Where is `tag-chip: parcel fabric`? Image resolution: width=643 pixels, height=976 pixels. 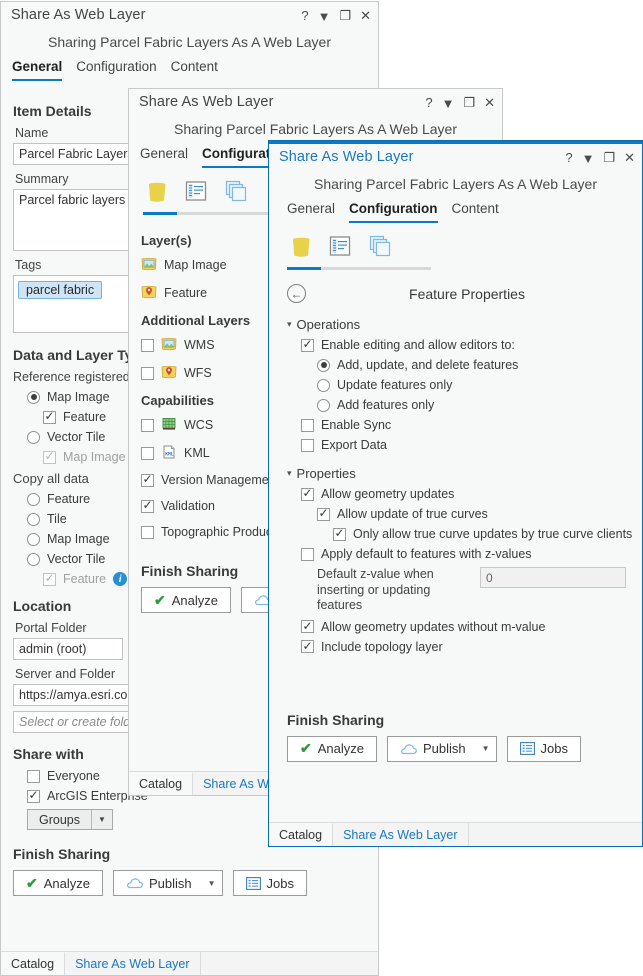
tag-chip: parcel fabric is located at coordinates (60, 290).